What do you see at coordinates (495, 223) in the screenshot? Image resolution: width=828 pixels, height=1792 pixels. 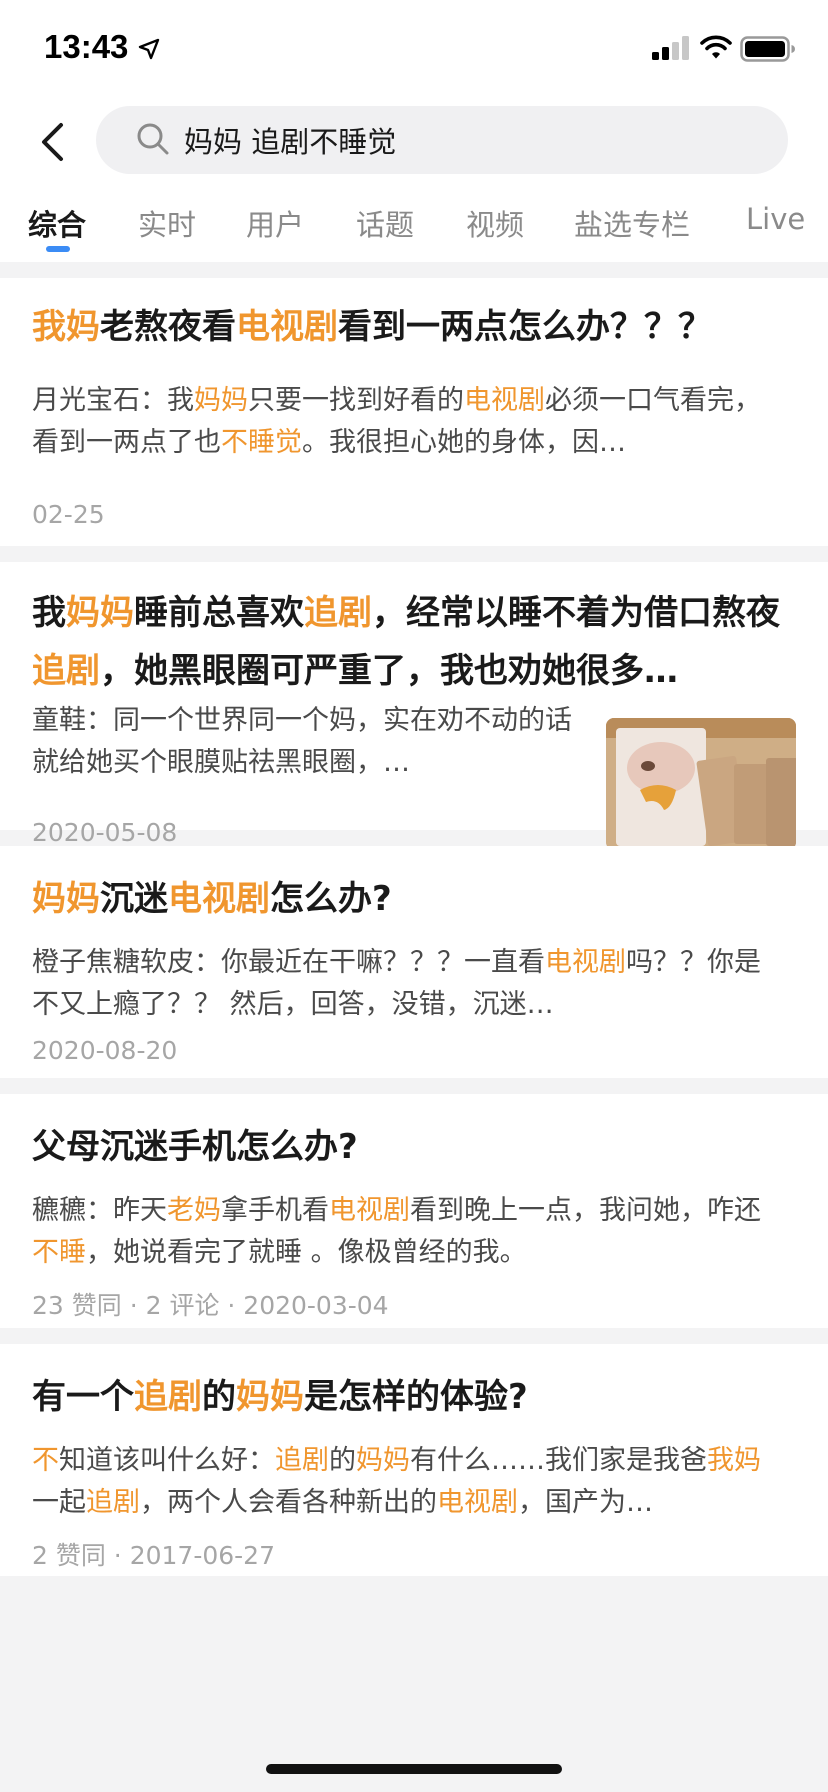 I see `tab-videos: 视频` at bounding box center [495, 223].